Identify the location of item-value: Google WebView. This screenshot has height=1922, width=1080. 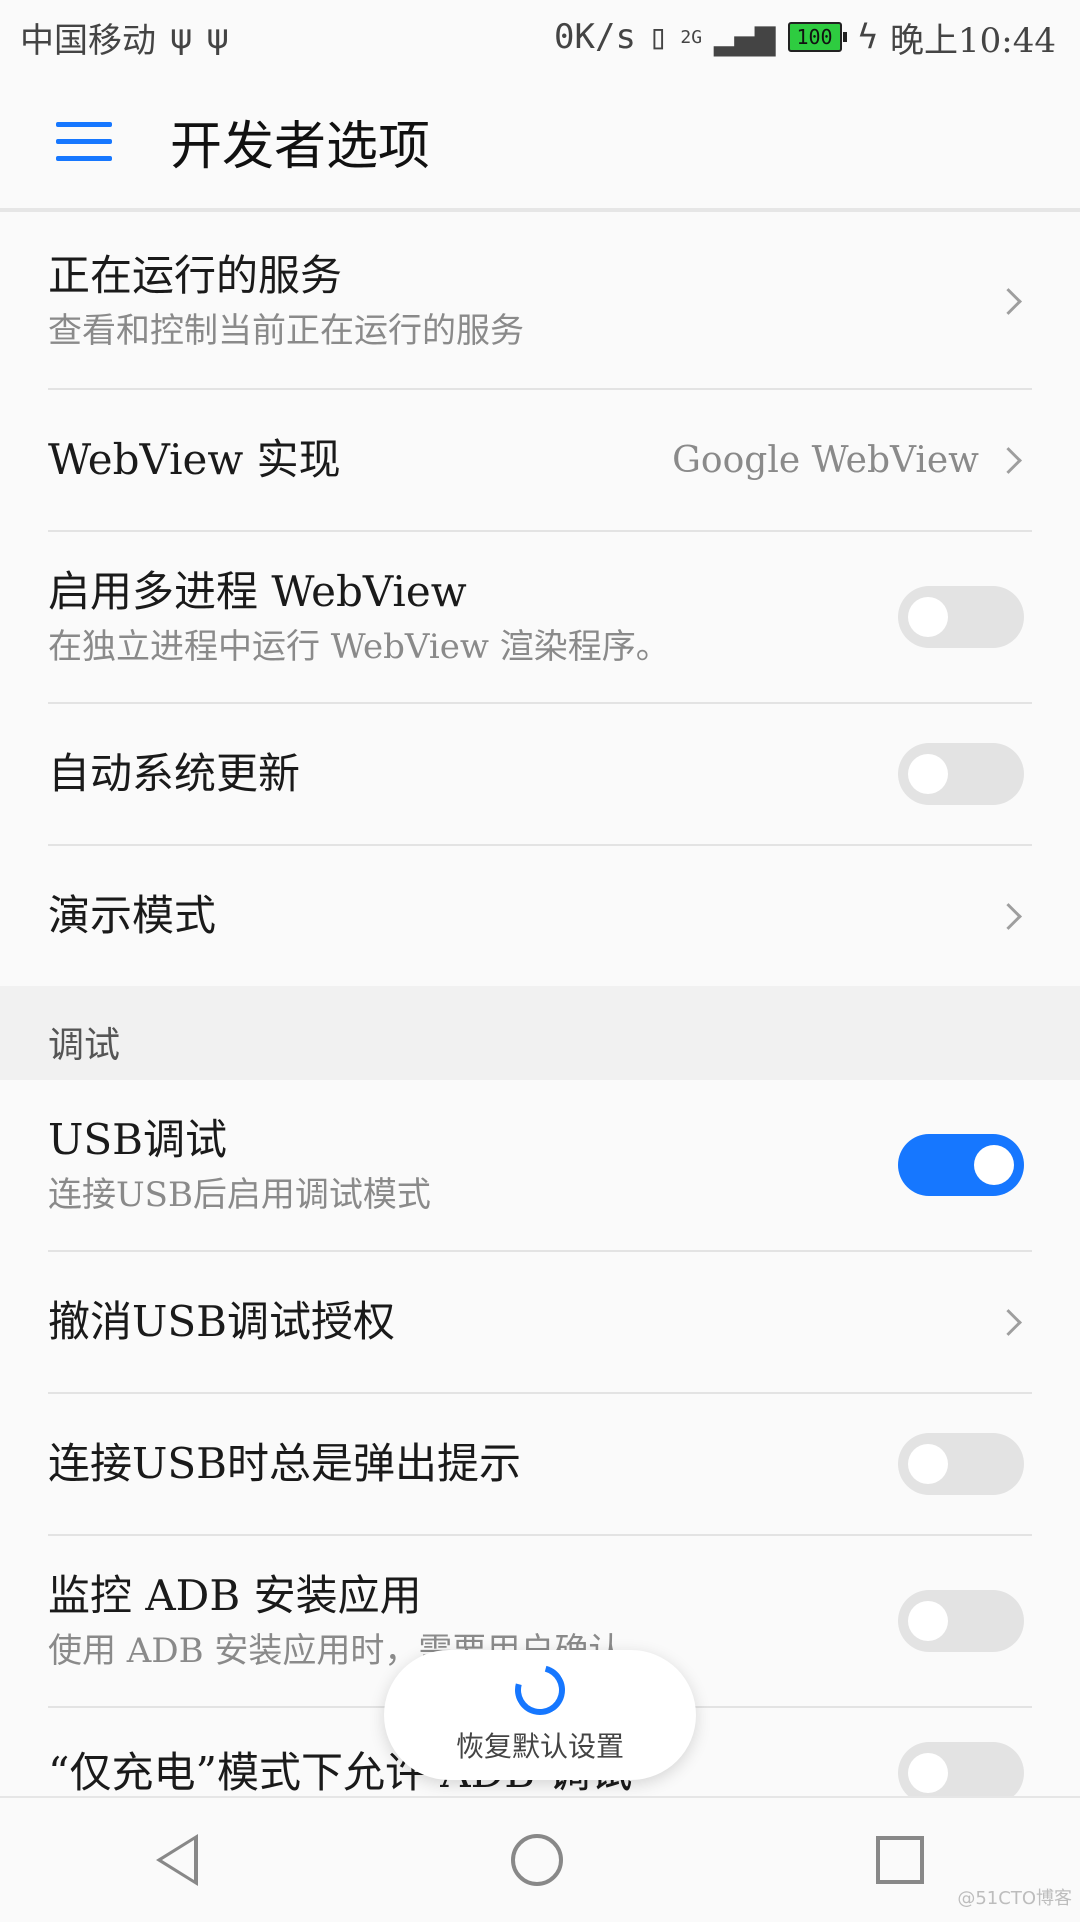
(825, 460).